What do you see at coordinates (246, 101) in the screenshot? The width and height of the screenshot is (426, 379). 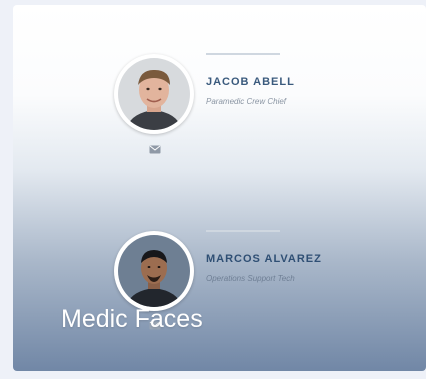 I see `member-role: Paramedic Crew Chief` at bounding box center [246, 101].